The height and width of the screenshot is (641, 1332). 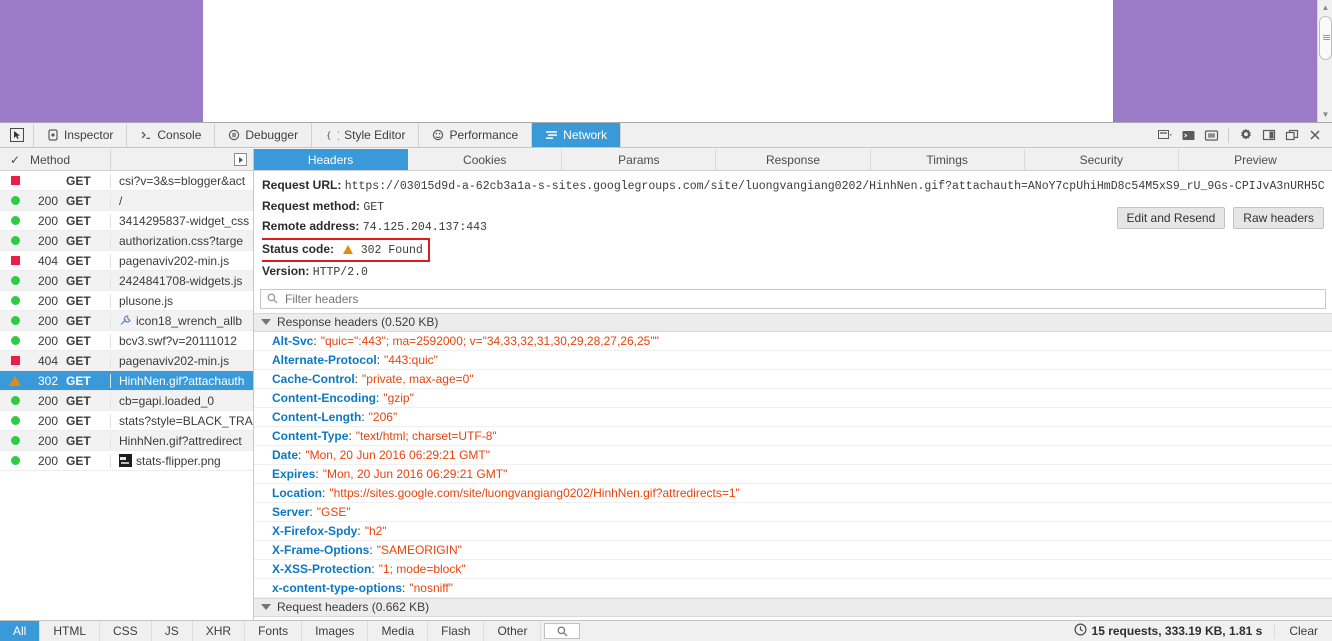 What do you see at coordinates (172, 631) in the screenshot?
I see `filter-js: JS` at bounding box center [172, 631].